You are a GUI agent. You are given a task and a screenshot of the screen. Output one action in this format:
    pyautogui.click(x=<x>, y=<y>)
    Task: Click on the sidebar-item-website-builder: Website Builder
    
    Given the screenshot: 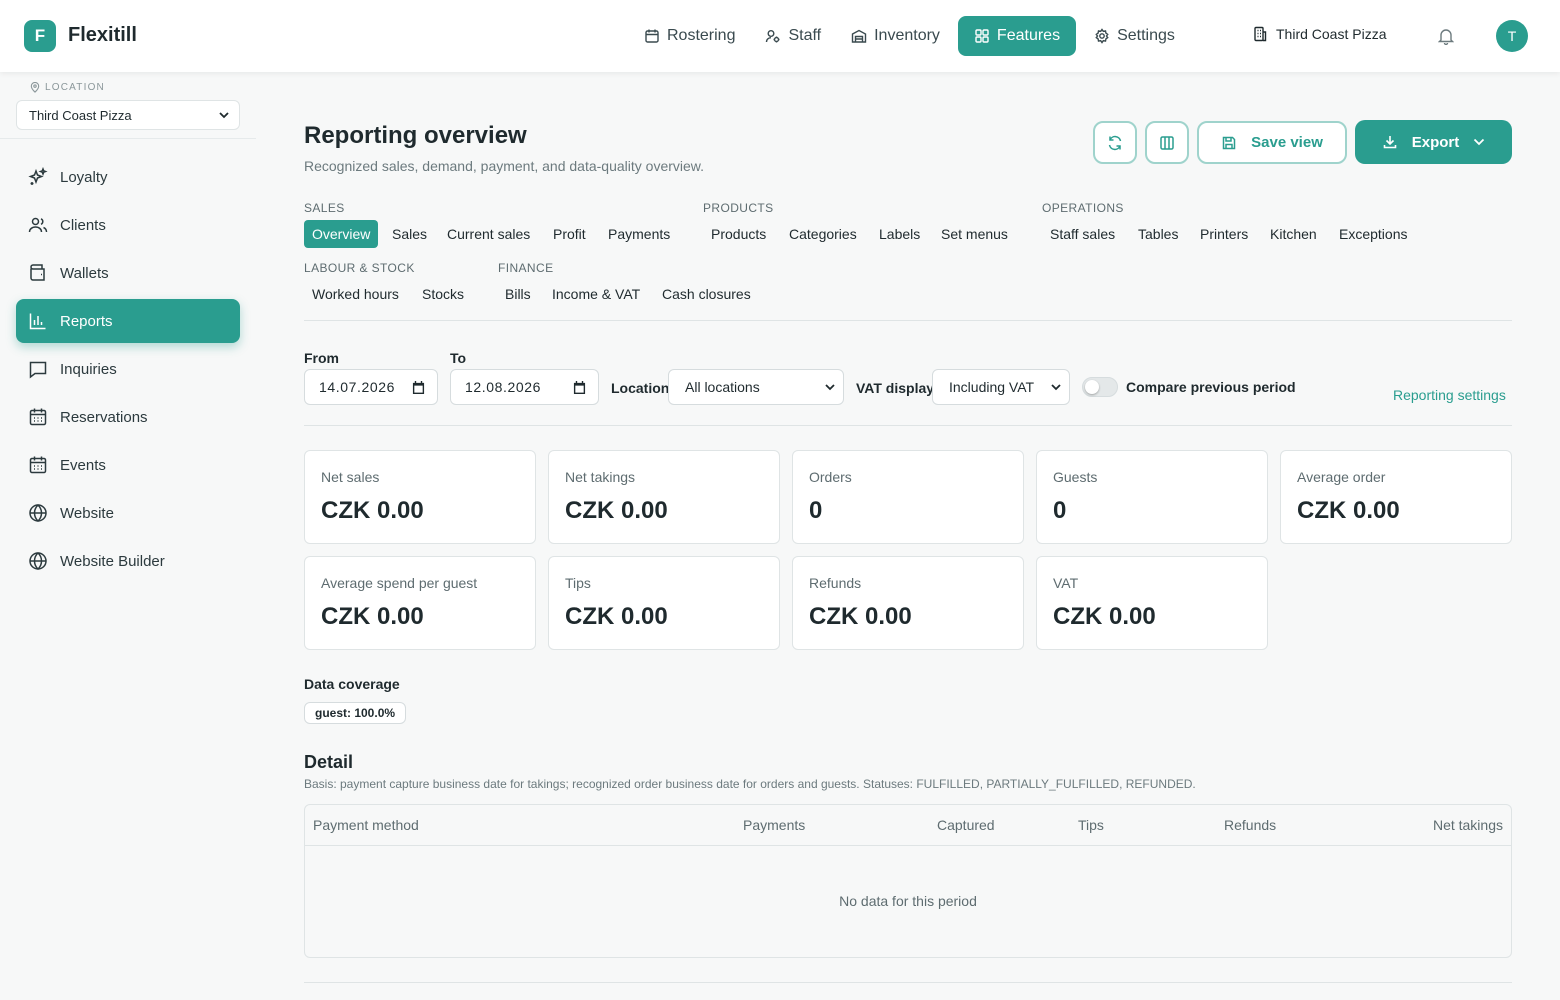 What is the action you would take?
    pyautogui.click(x=128, y=561)
    